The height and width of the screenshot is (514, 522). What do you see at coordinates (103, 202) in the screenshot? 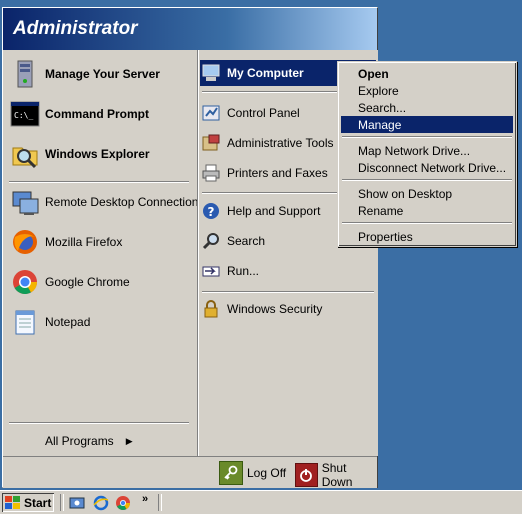
I see `menu-item-remote-desktop: Remote Desktop Connection` at bounding box center [103, 202].